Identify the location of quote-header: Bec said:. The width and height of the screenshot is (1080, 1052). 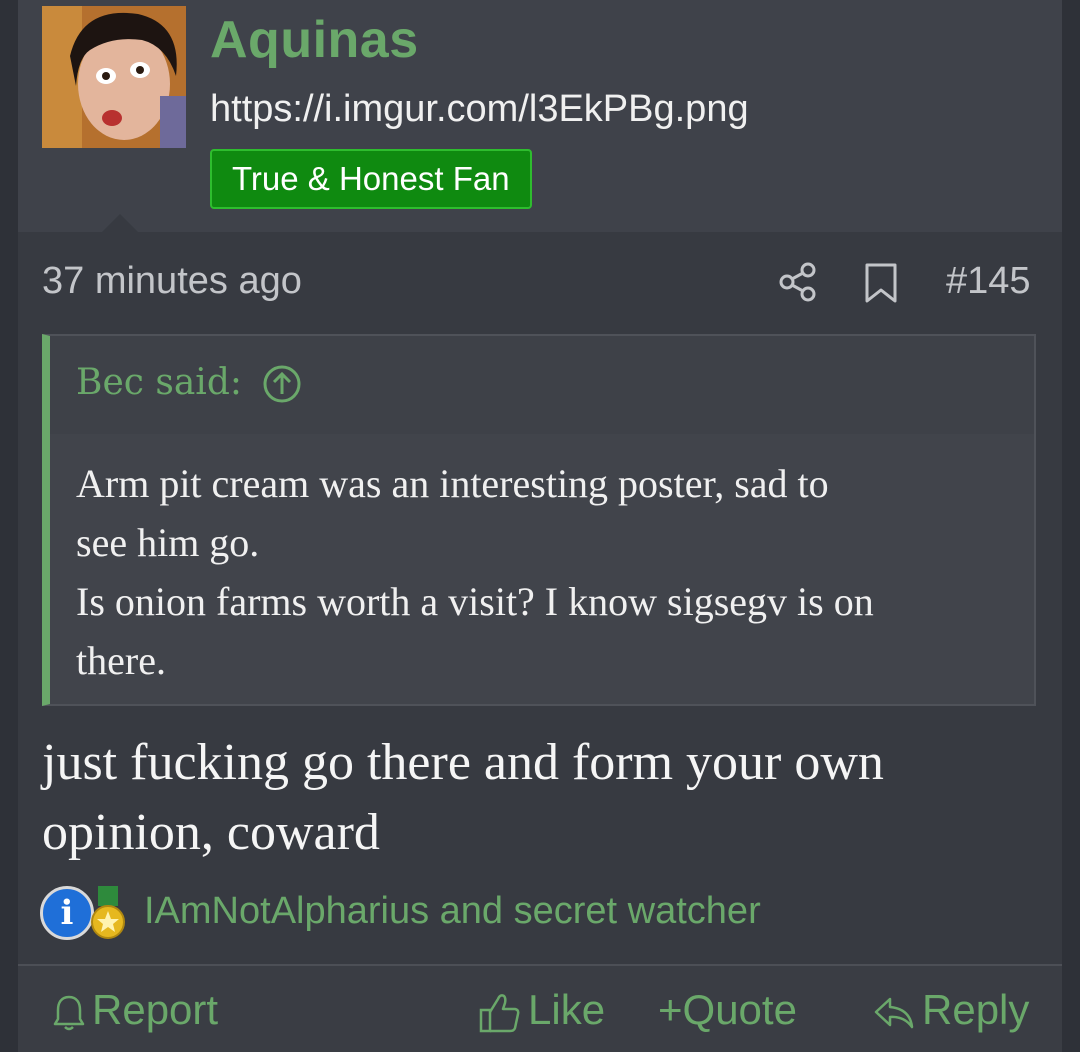
(542, 385).